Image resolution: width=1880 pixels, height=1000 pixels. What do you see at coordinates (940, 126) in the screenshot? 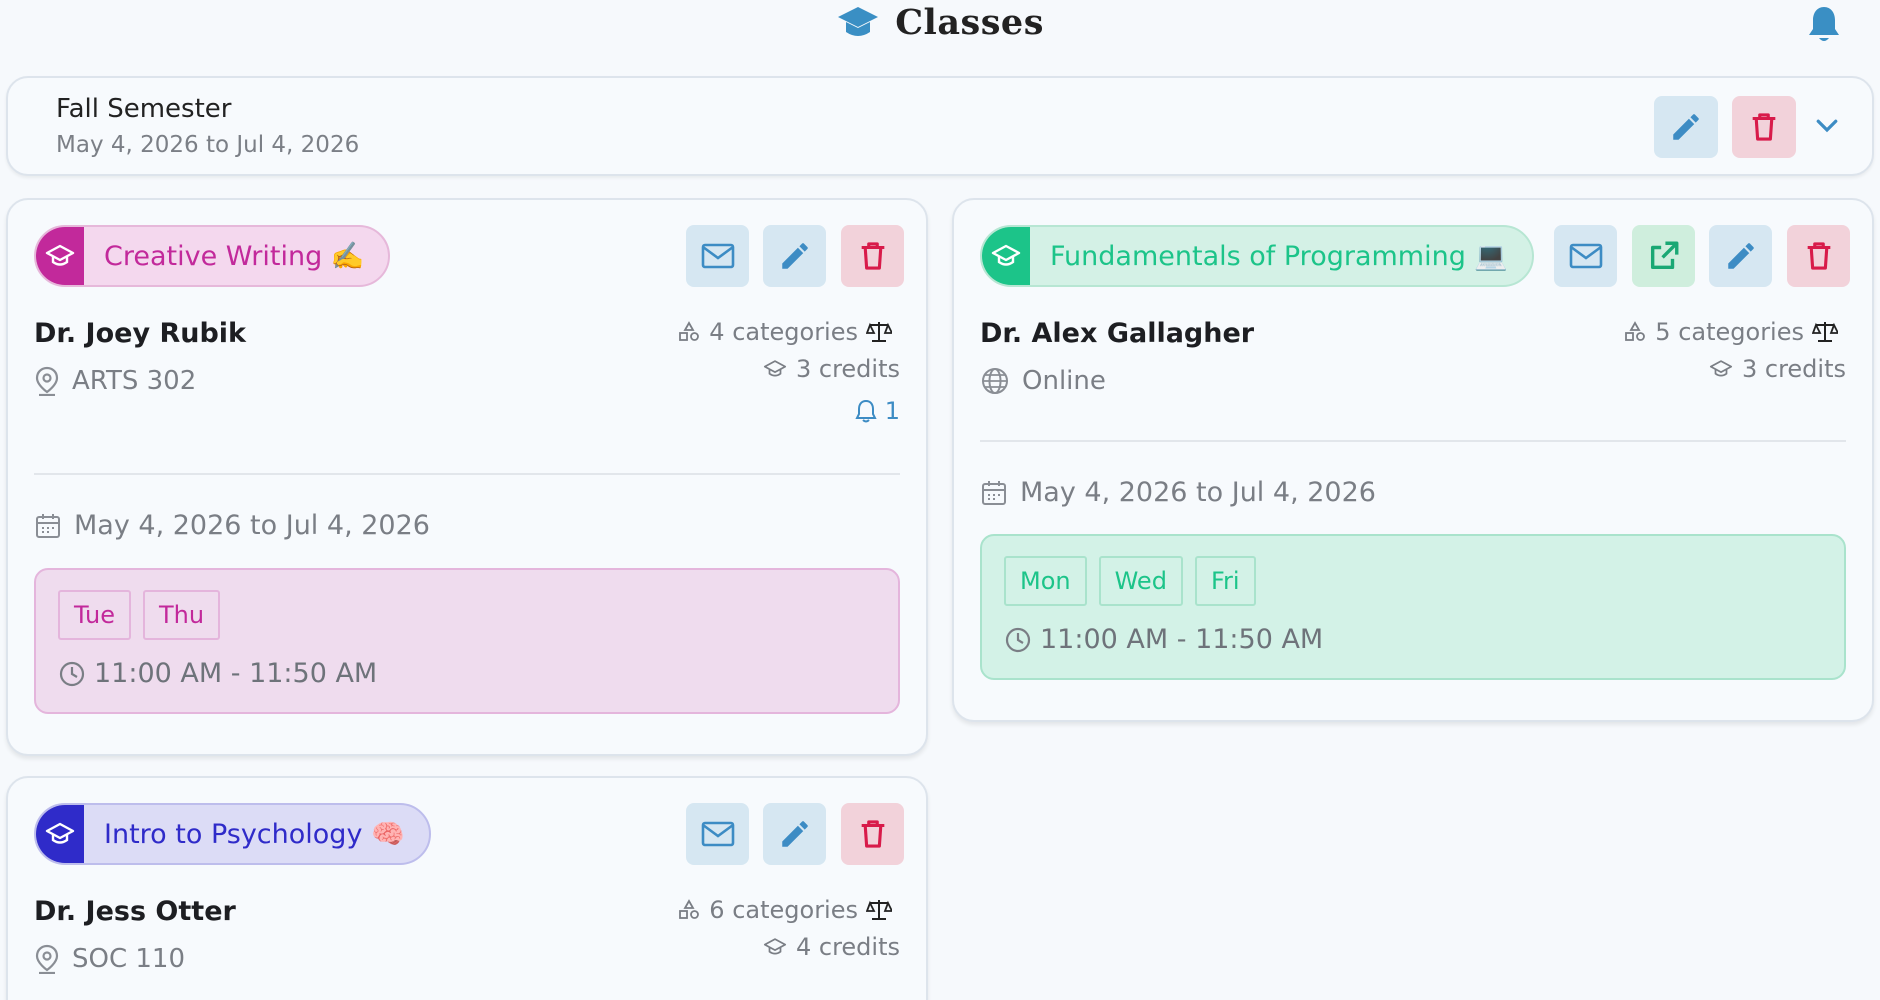
I see `semester-bar: Fall Semester May 4, 2026 to Jul 4, 2026` at bounding box center [940, 126].